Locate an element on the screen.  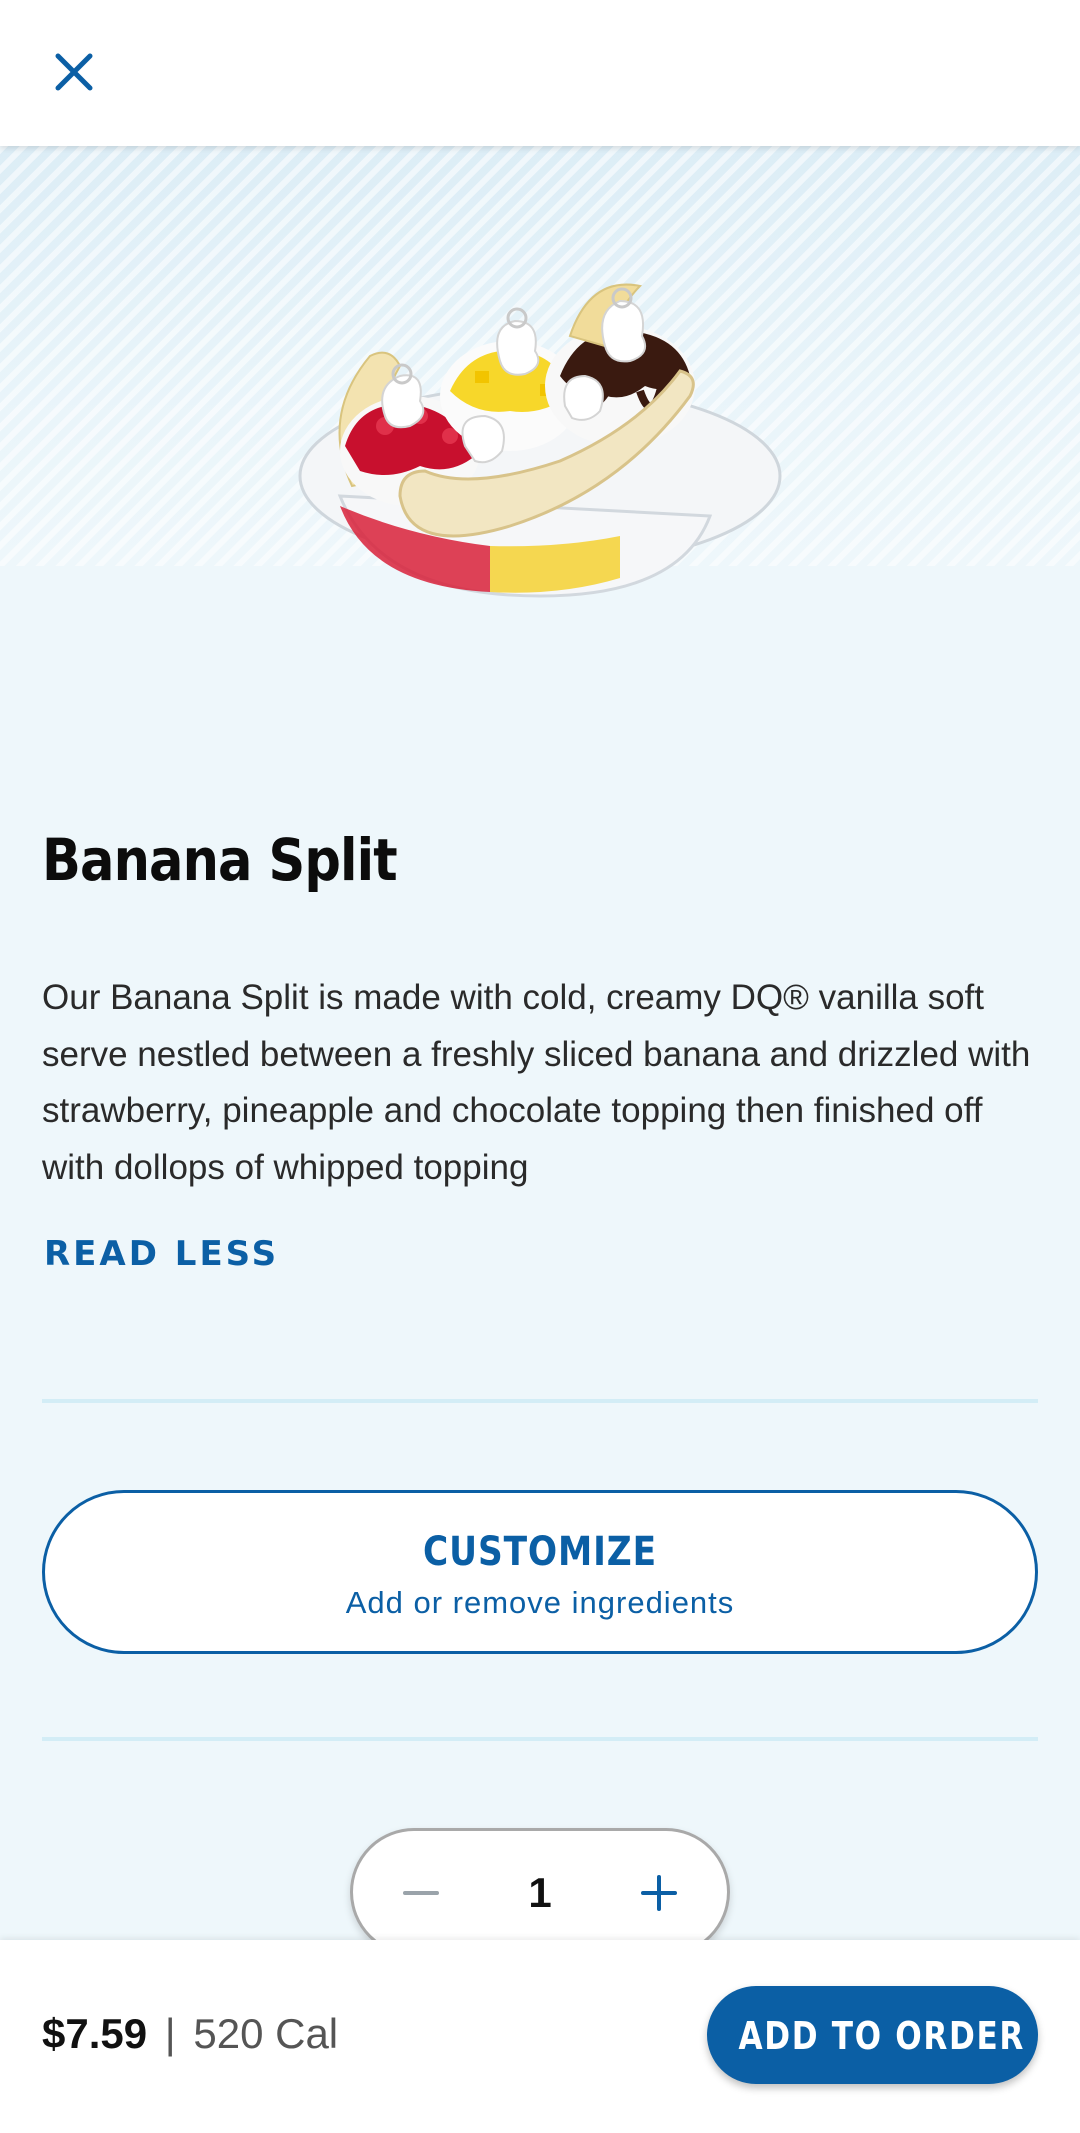
close-icon is located at coordinates (74, 72).